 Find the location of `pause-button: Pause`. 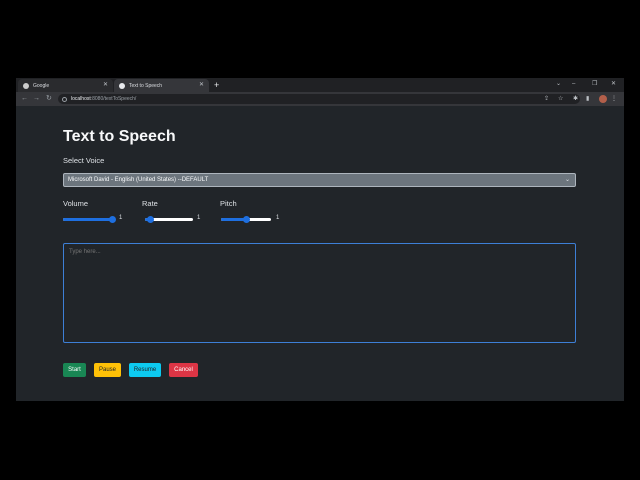

pause-button: Pause is located at coordinates (107, 370).